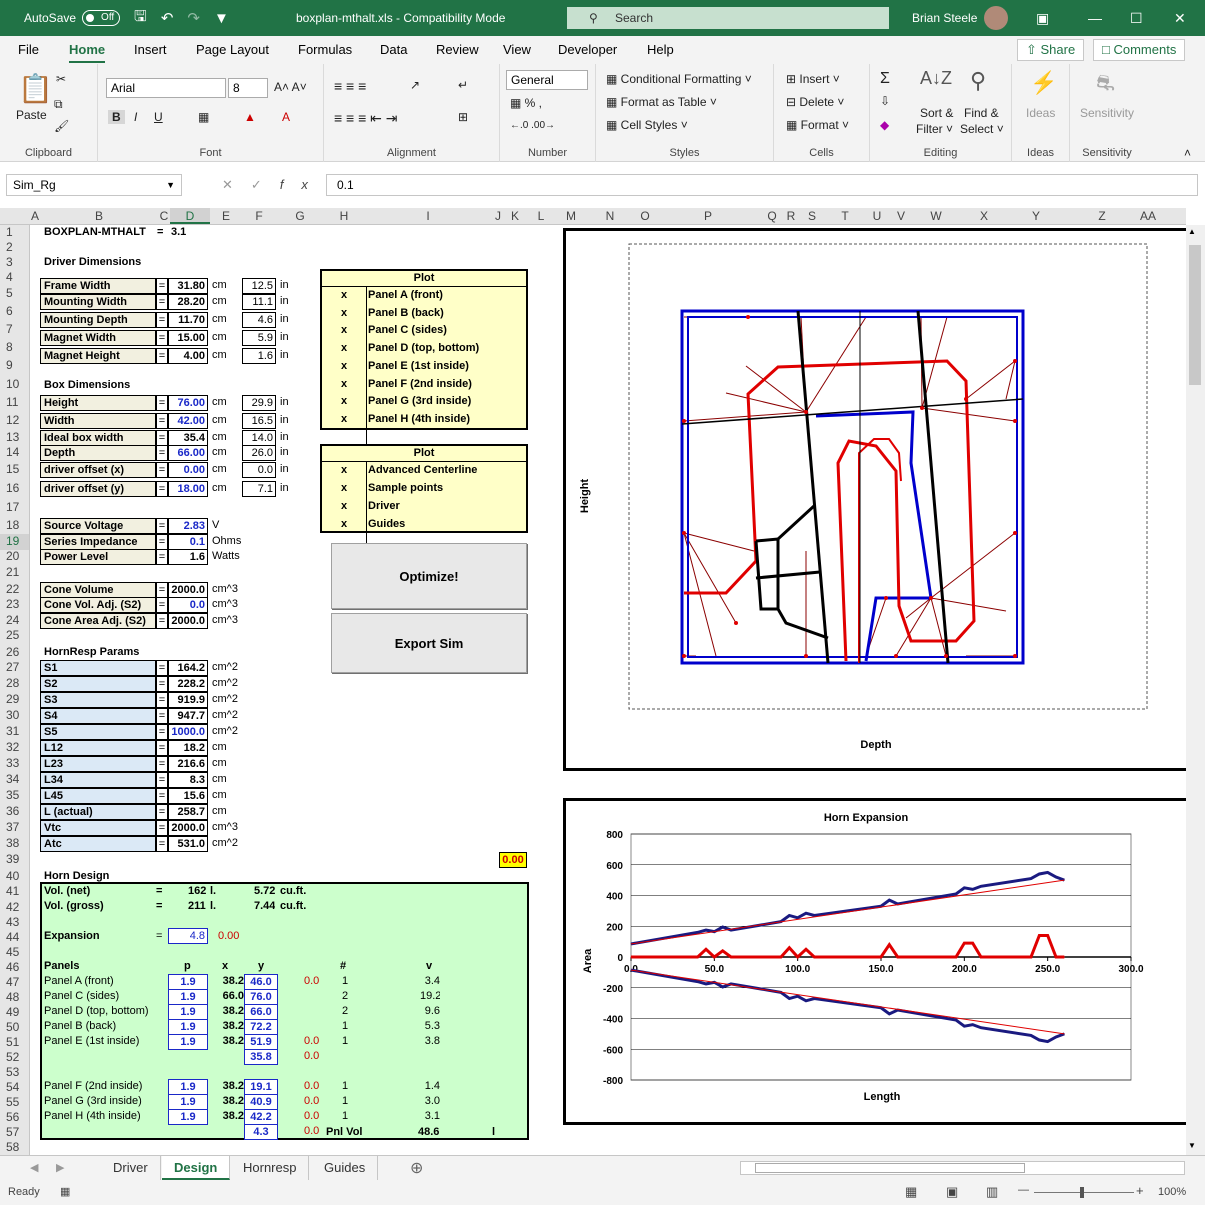 Image resolution: width=1205 pixels, height=1205 pixels. What do you see at coordinates (14, 1103) in the screenshot?
I see `row-header-55: 55` at bounding box center [14, 1103].